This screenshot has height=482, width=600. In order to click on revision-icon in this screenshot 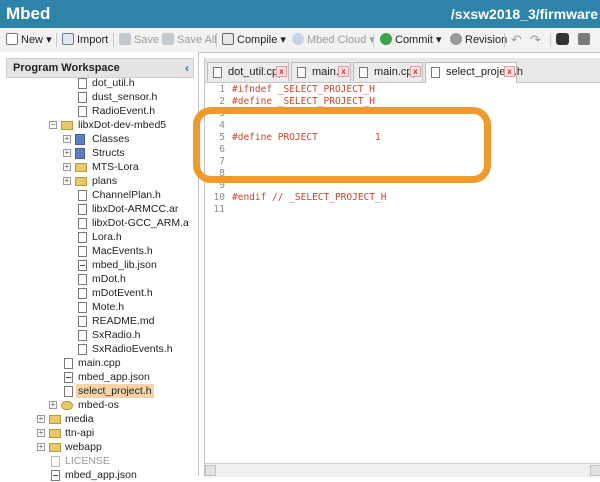, I will do `click(456, 39)`.